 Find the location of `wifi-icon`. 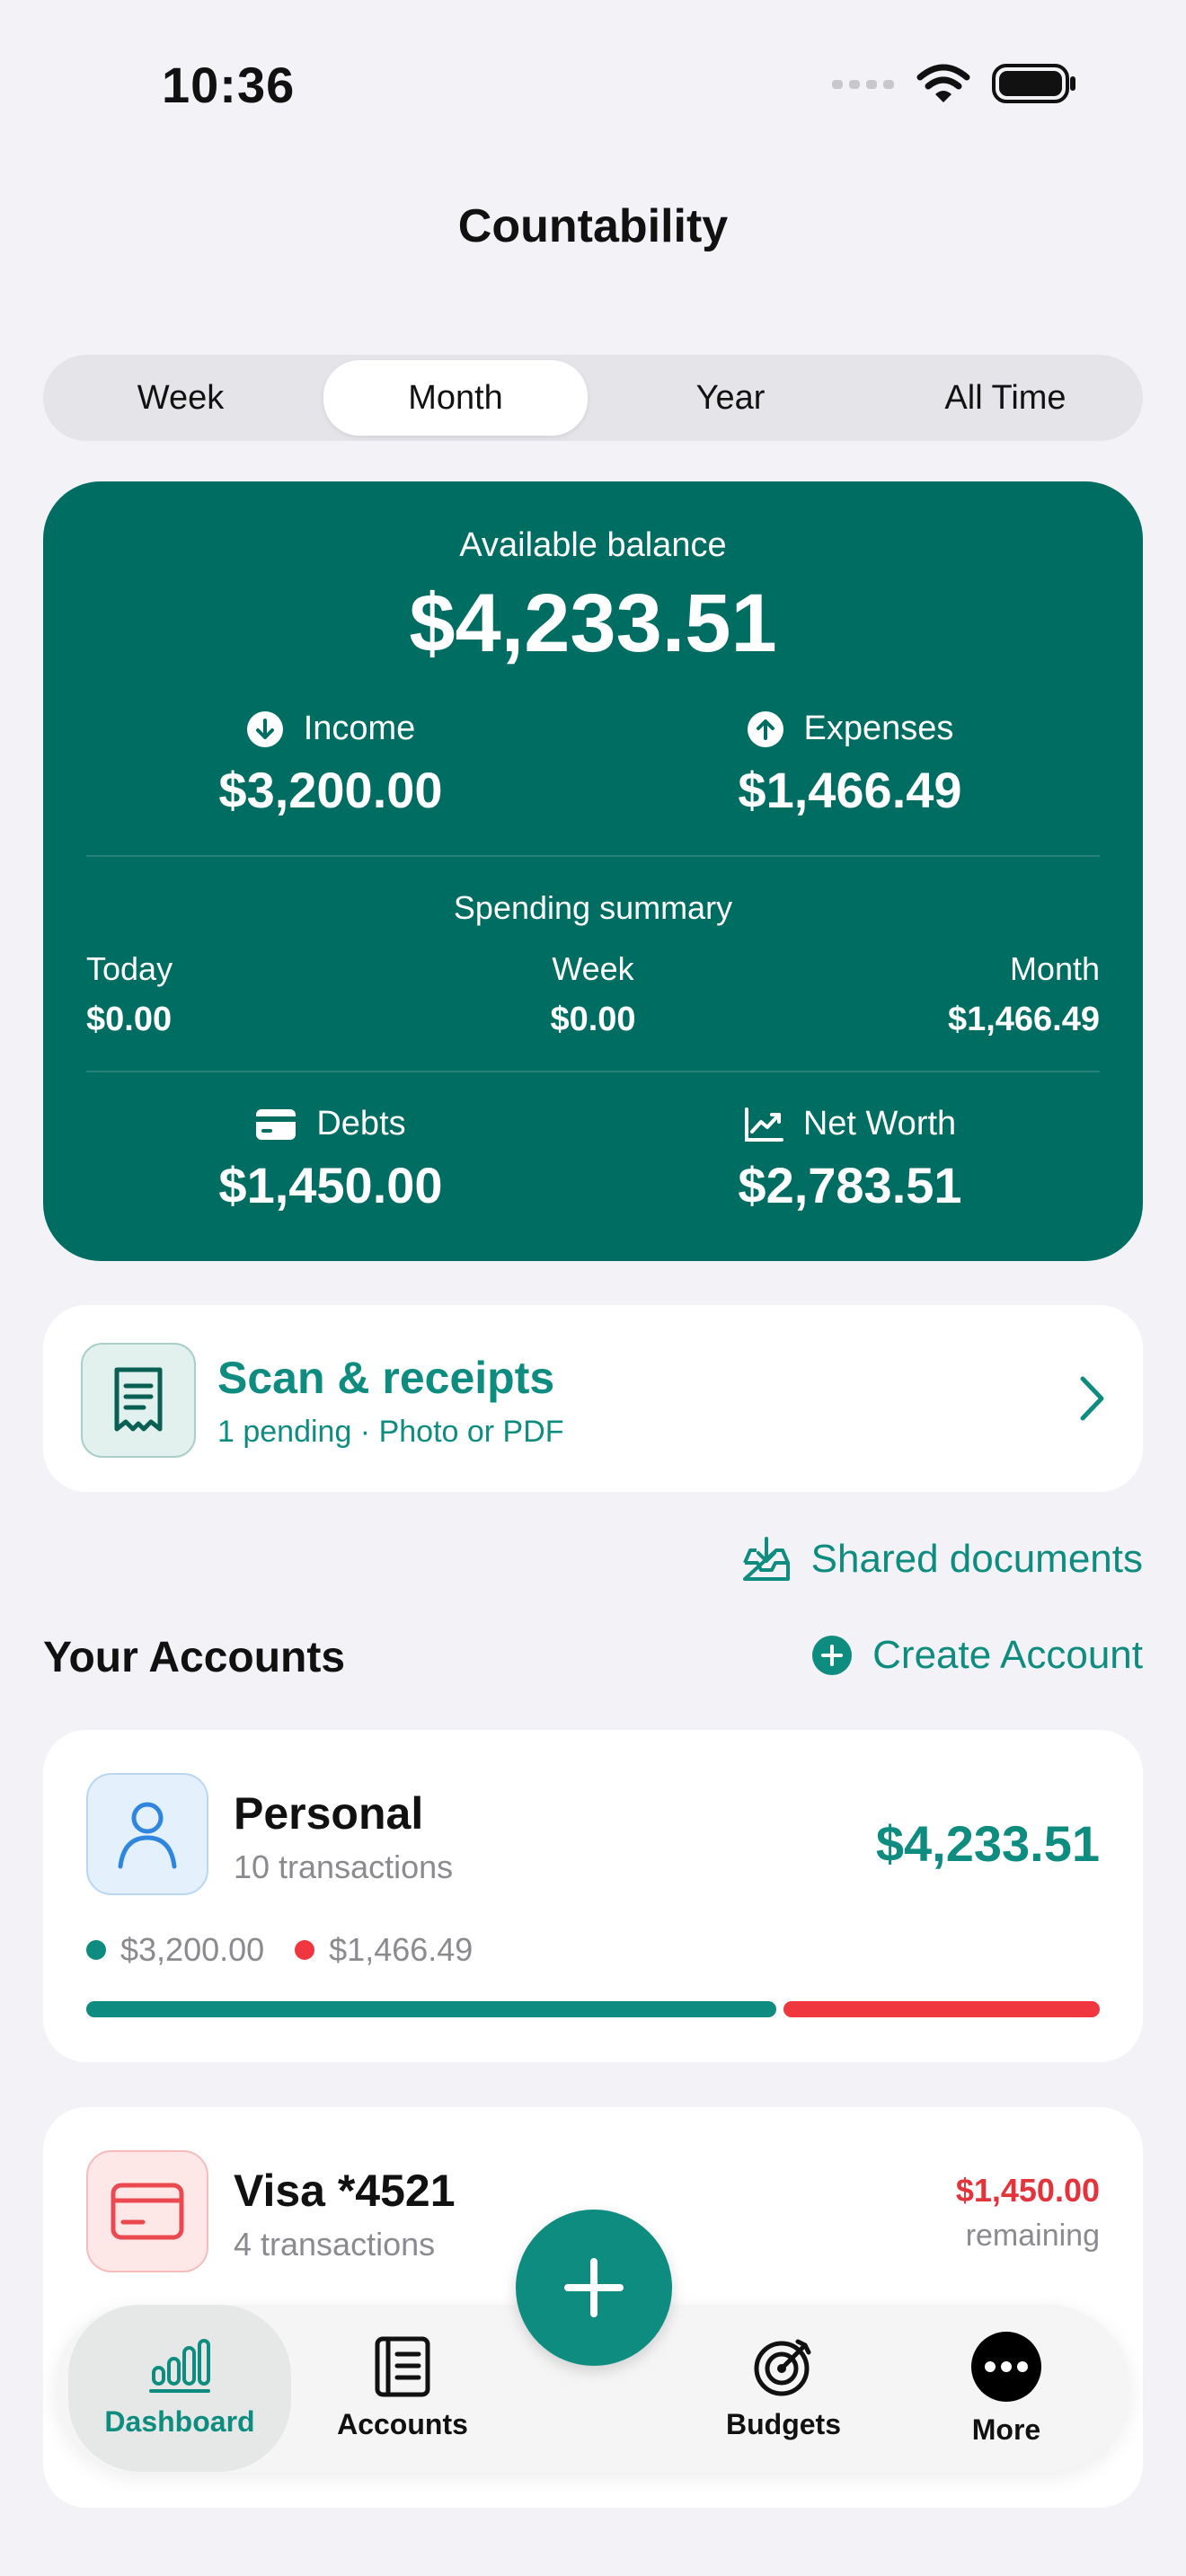

wifi-icon is located at coordinates (943, 83).